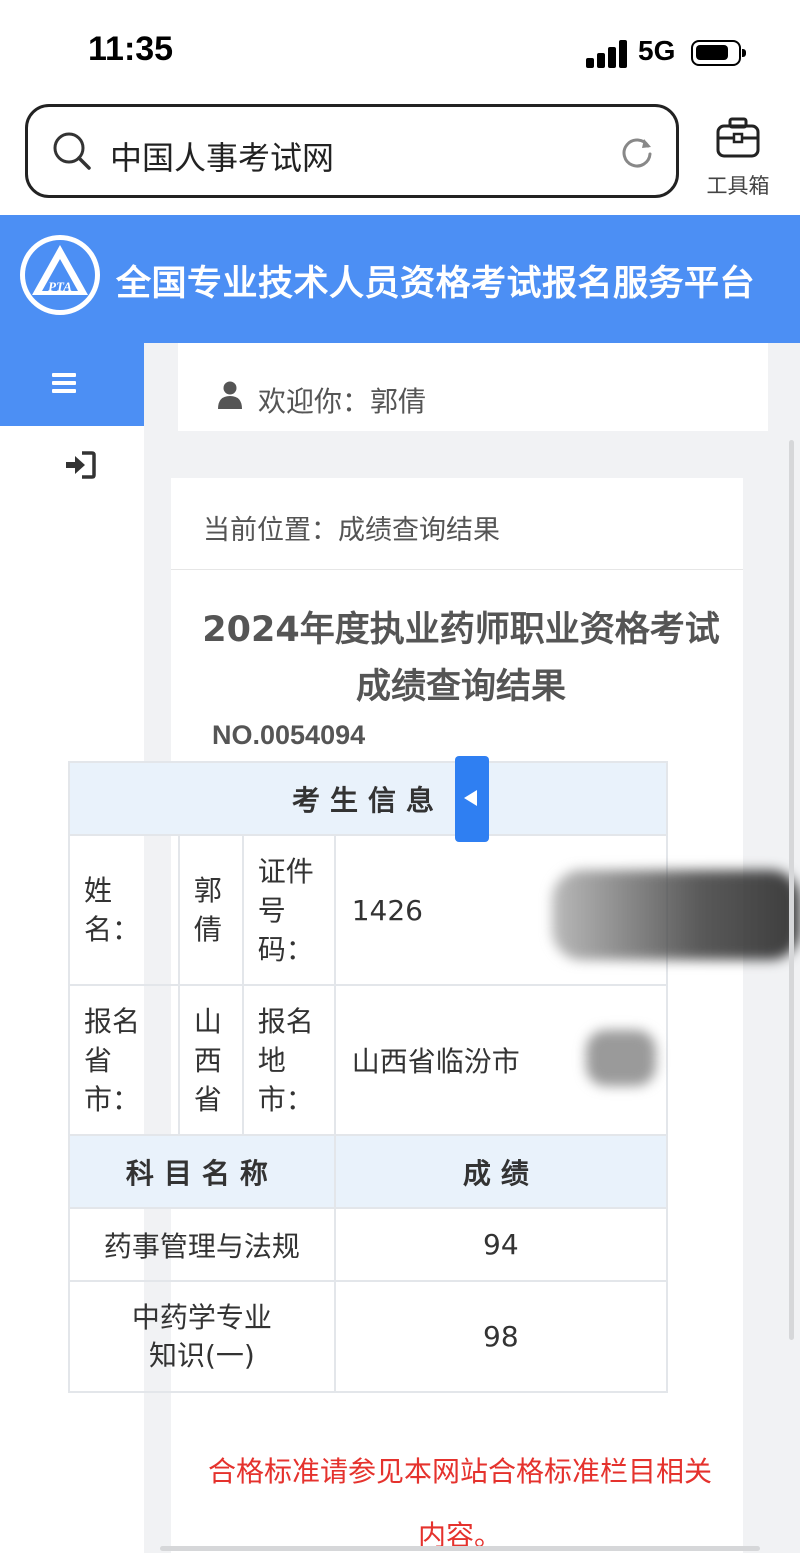  Describe the element at coordinates (637, 152) in the screenshot. I see `refresh-icon` at that location.